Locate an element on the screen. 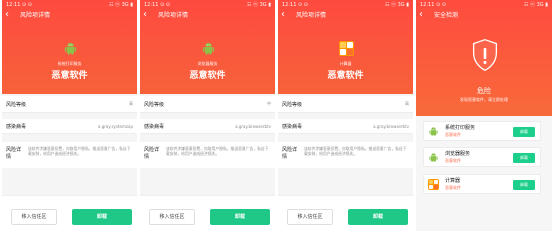 The width and height of the screenshot is (554, 240). danger-subtitle: 发现恶意软件，请立即处理 is located at coordinates (484, 99).